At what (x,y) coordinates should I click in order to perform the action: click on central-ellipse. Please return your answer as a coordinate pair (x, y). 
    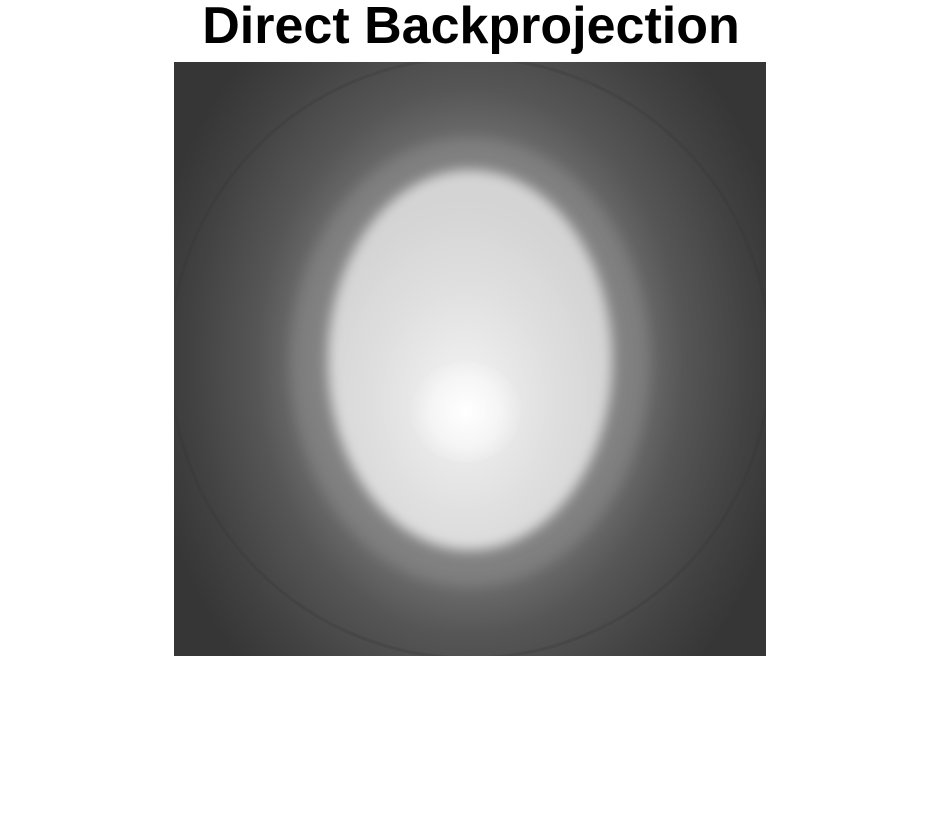
    Looking at the image, I should click on (470, 360).